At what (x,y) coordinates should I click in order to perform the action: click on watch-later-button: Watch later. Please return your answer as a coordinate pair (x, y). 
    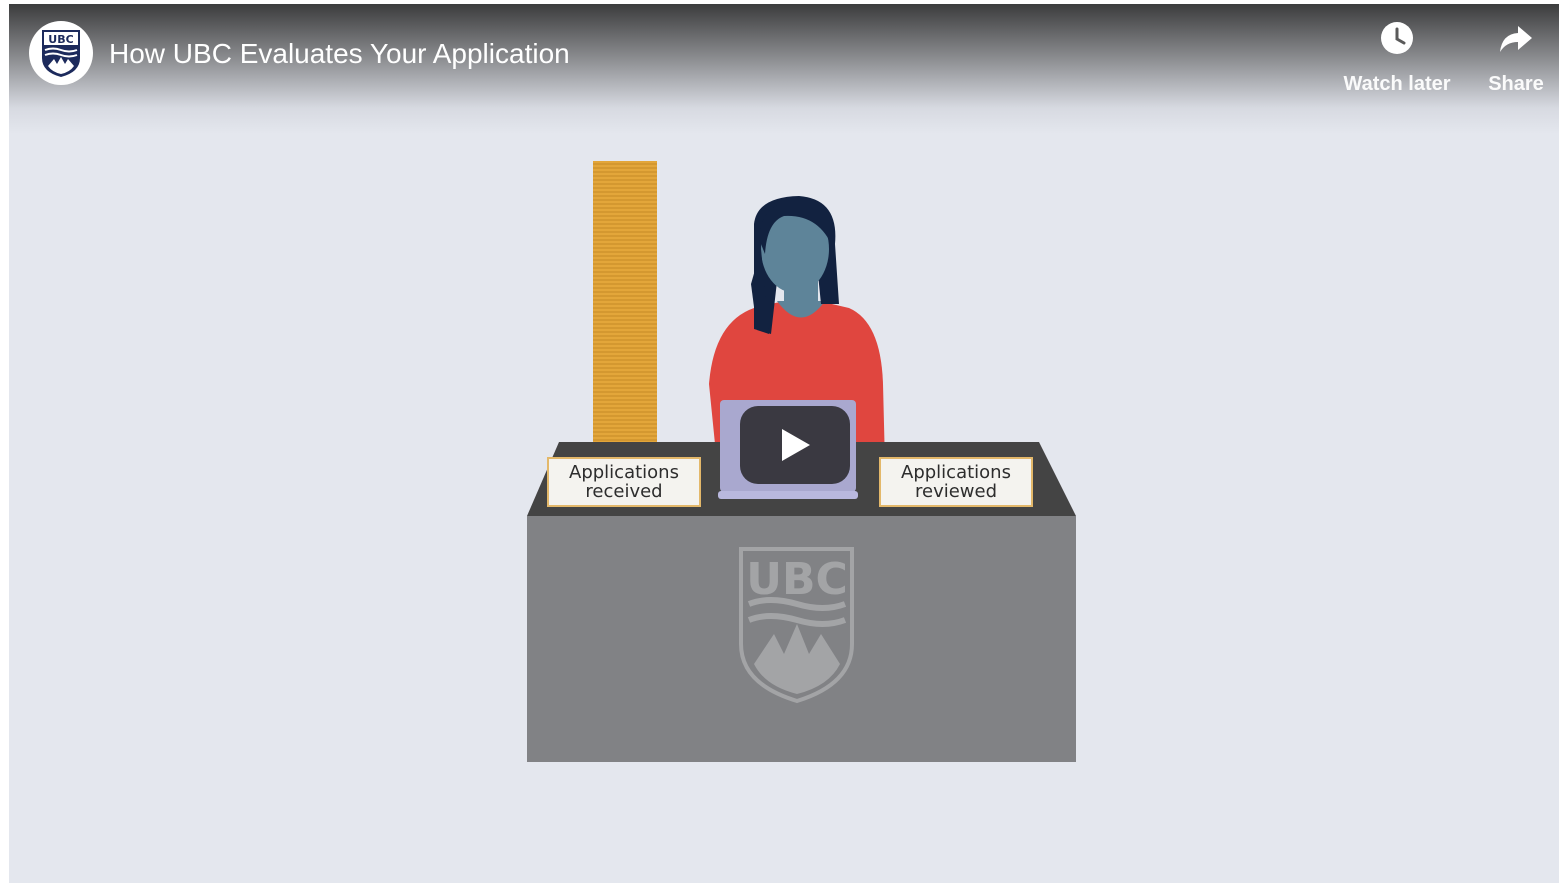
    Looking at the image, I should click on (1397, 58).